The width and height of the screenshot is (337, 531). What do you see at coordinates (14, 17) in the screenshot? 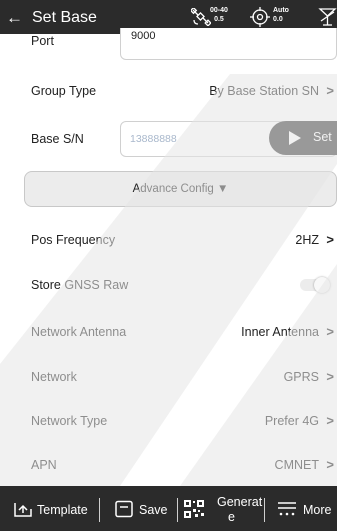
I see `back-arrow-icon: ←` at bounding box center [14, 17].